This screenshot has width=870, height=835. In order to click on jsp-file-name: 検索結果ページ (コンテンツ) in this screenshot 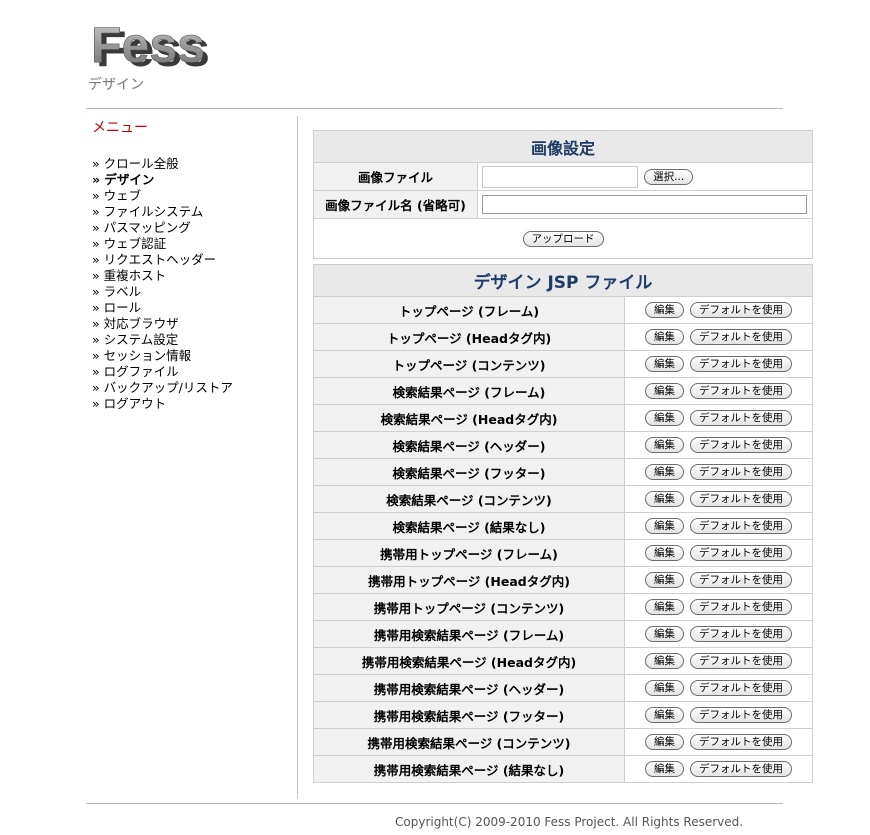, I will do `click(469, 499)`.